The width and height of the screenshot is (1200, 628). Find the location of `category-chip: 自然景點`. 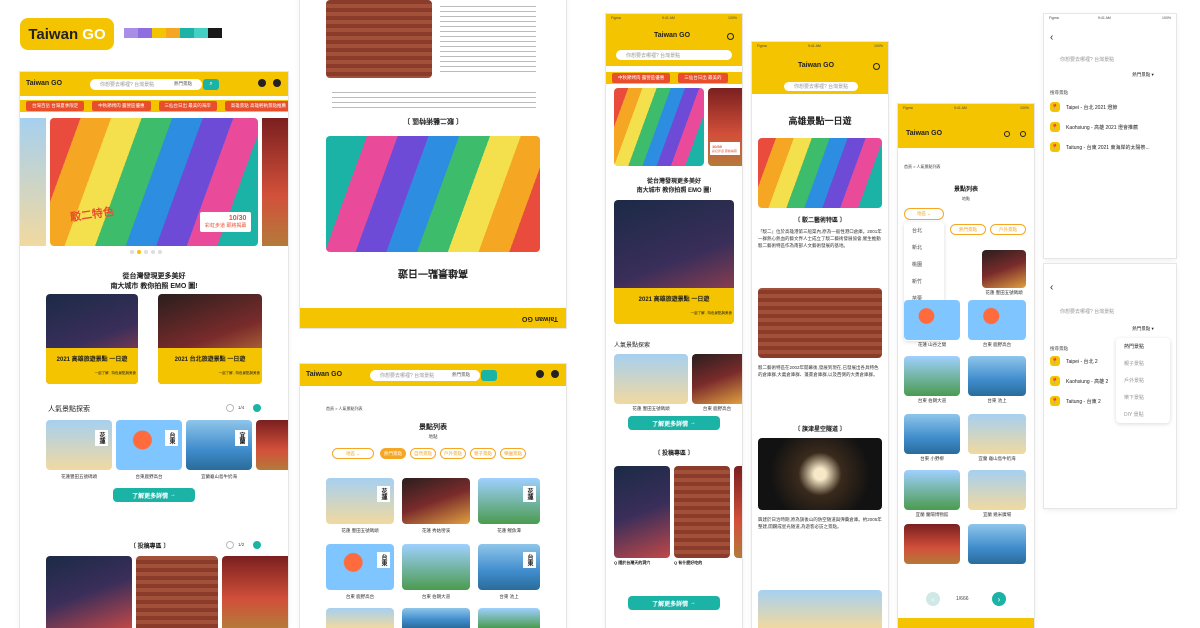

category-chip: 自然景點 is located at coordinates (423, 453).